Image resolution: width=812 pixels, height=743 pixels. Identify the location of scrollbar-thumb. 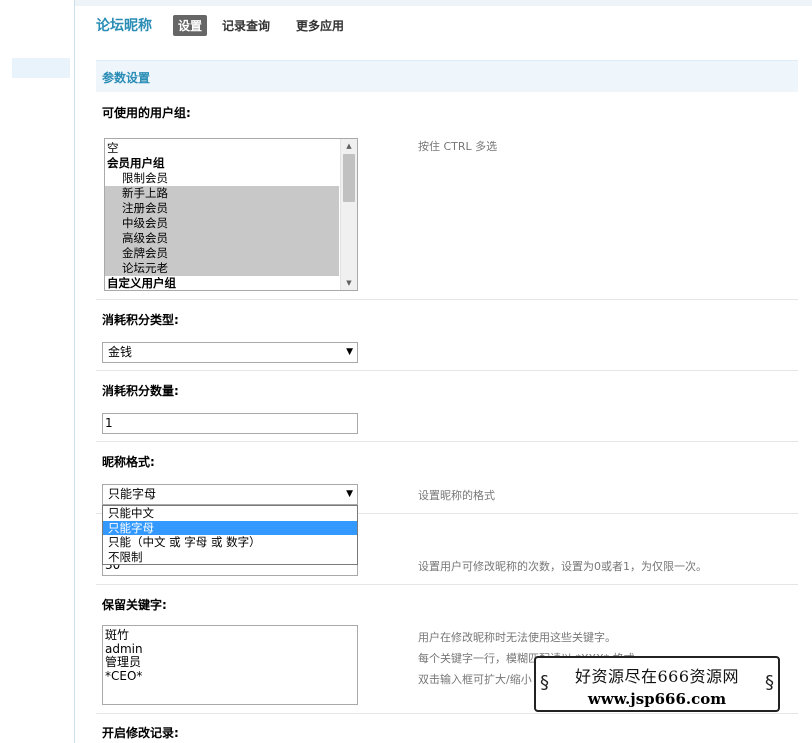
(349, 178).